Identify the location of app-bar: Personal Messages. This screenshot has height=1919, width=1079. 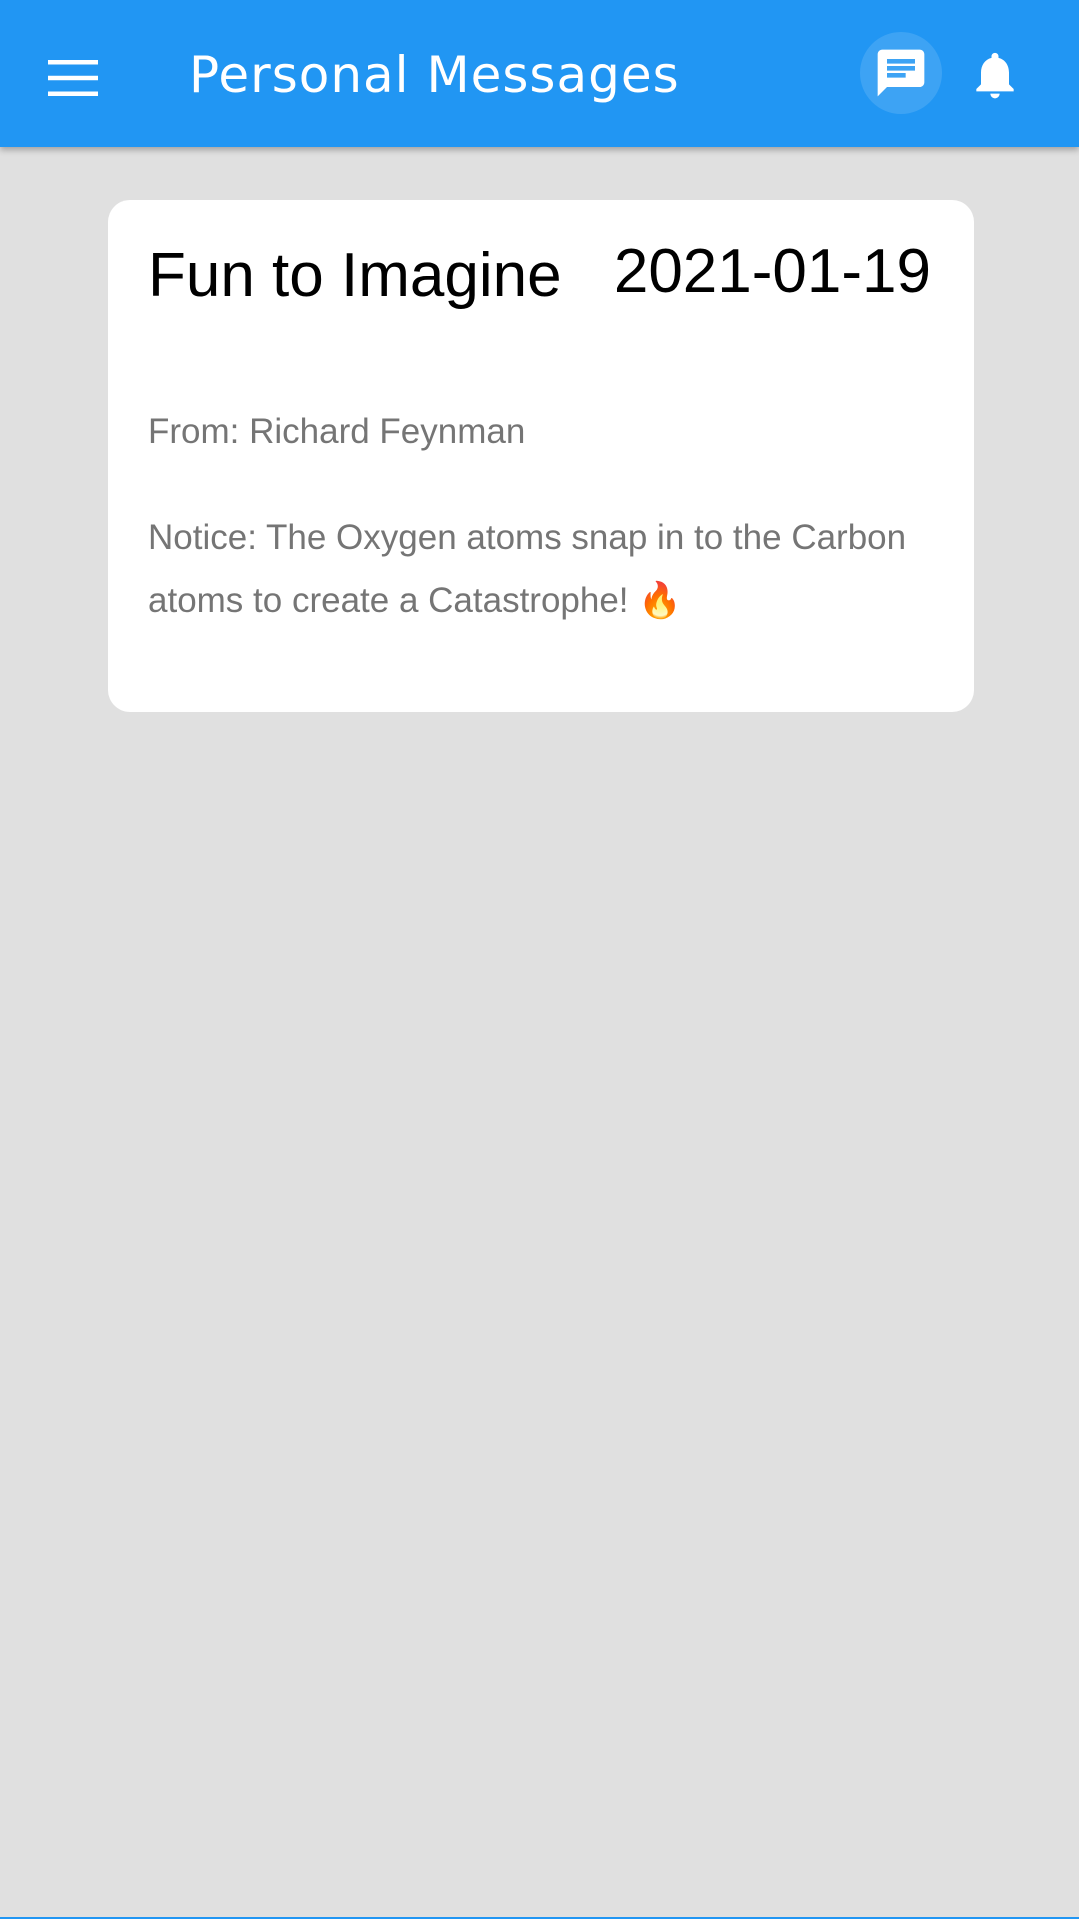
(539, 73).